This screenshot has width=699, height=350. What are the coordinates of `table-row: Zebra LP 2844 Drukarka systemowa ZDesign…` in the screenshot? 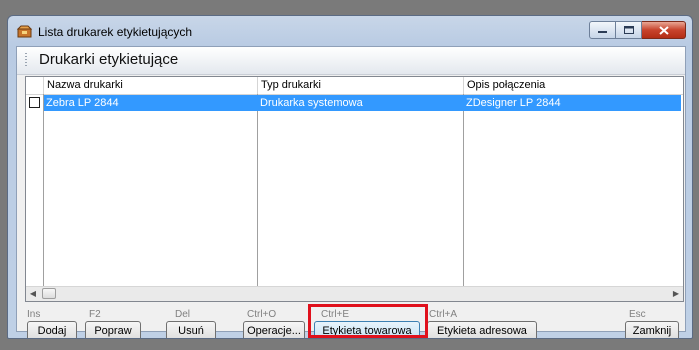 It's located at (362, 103).